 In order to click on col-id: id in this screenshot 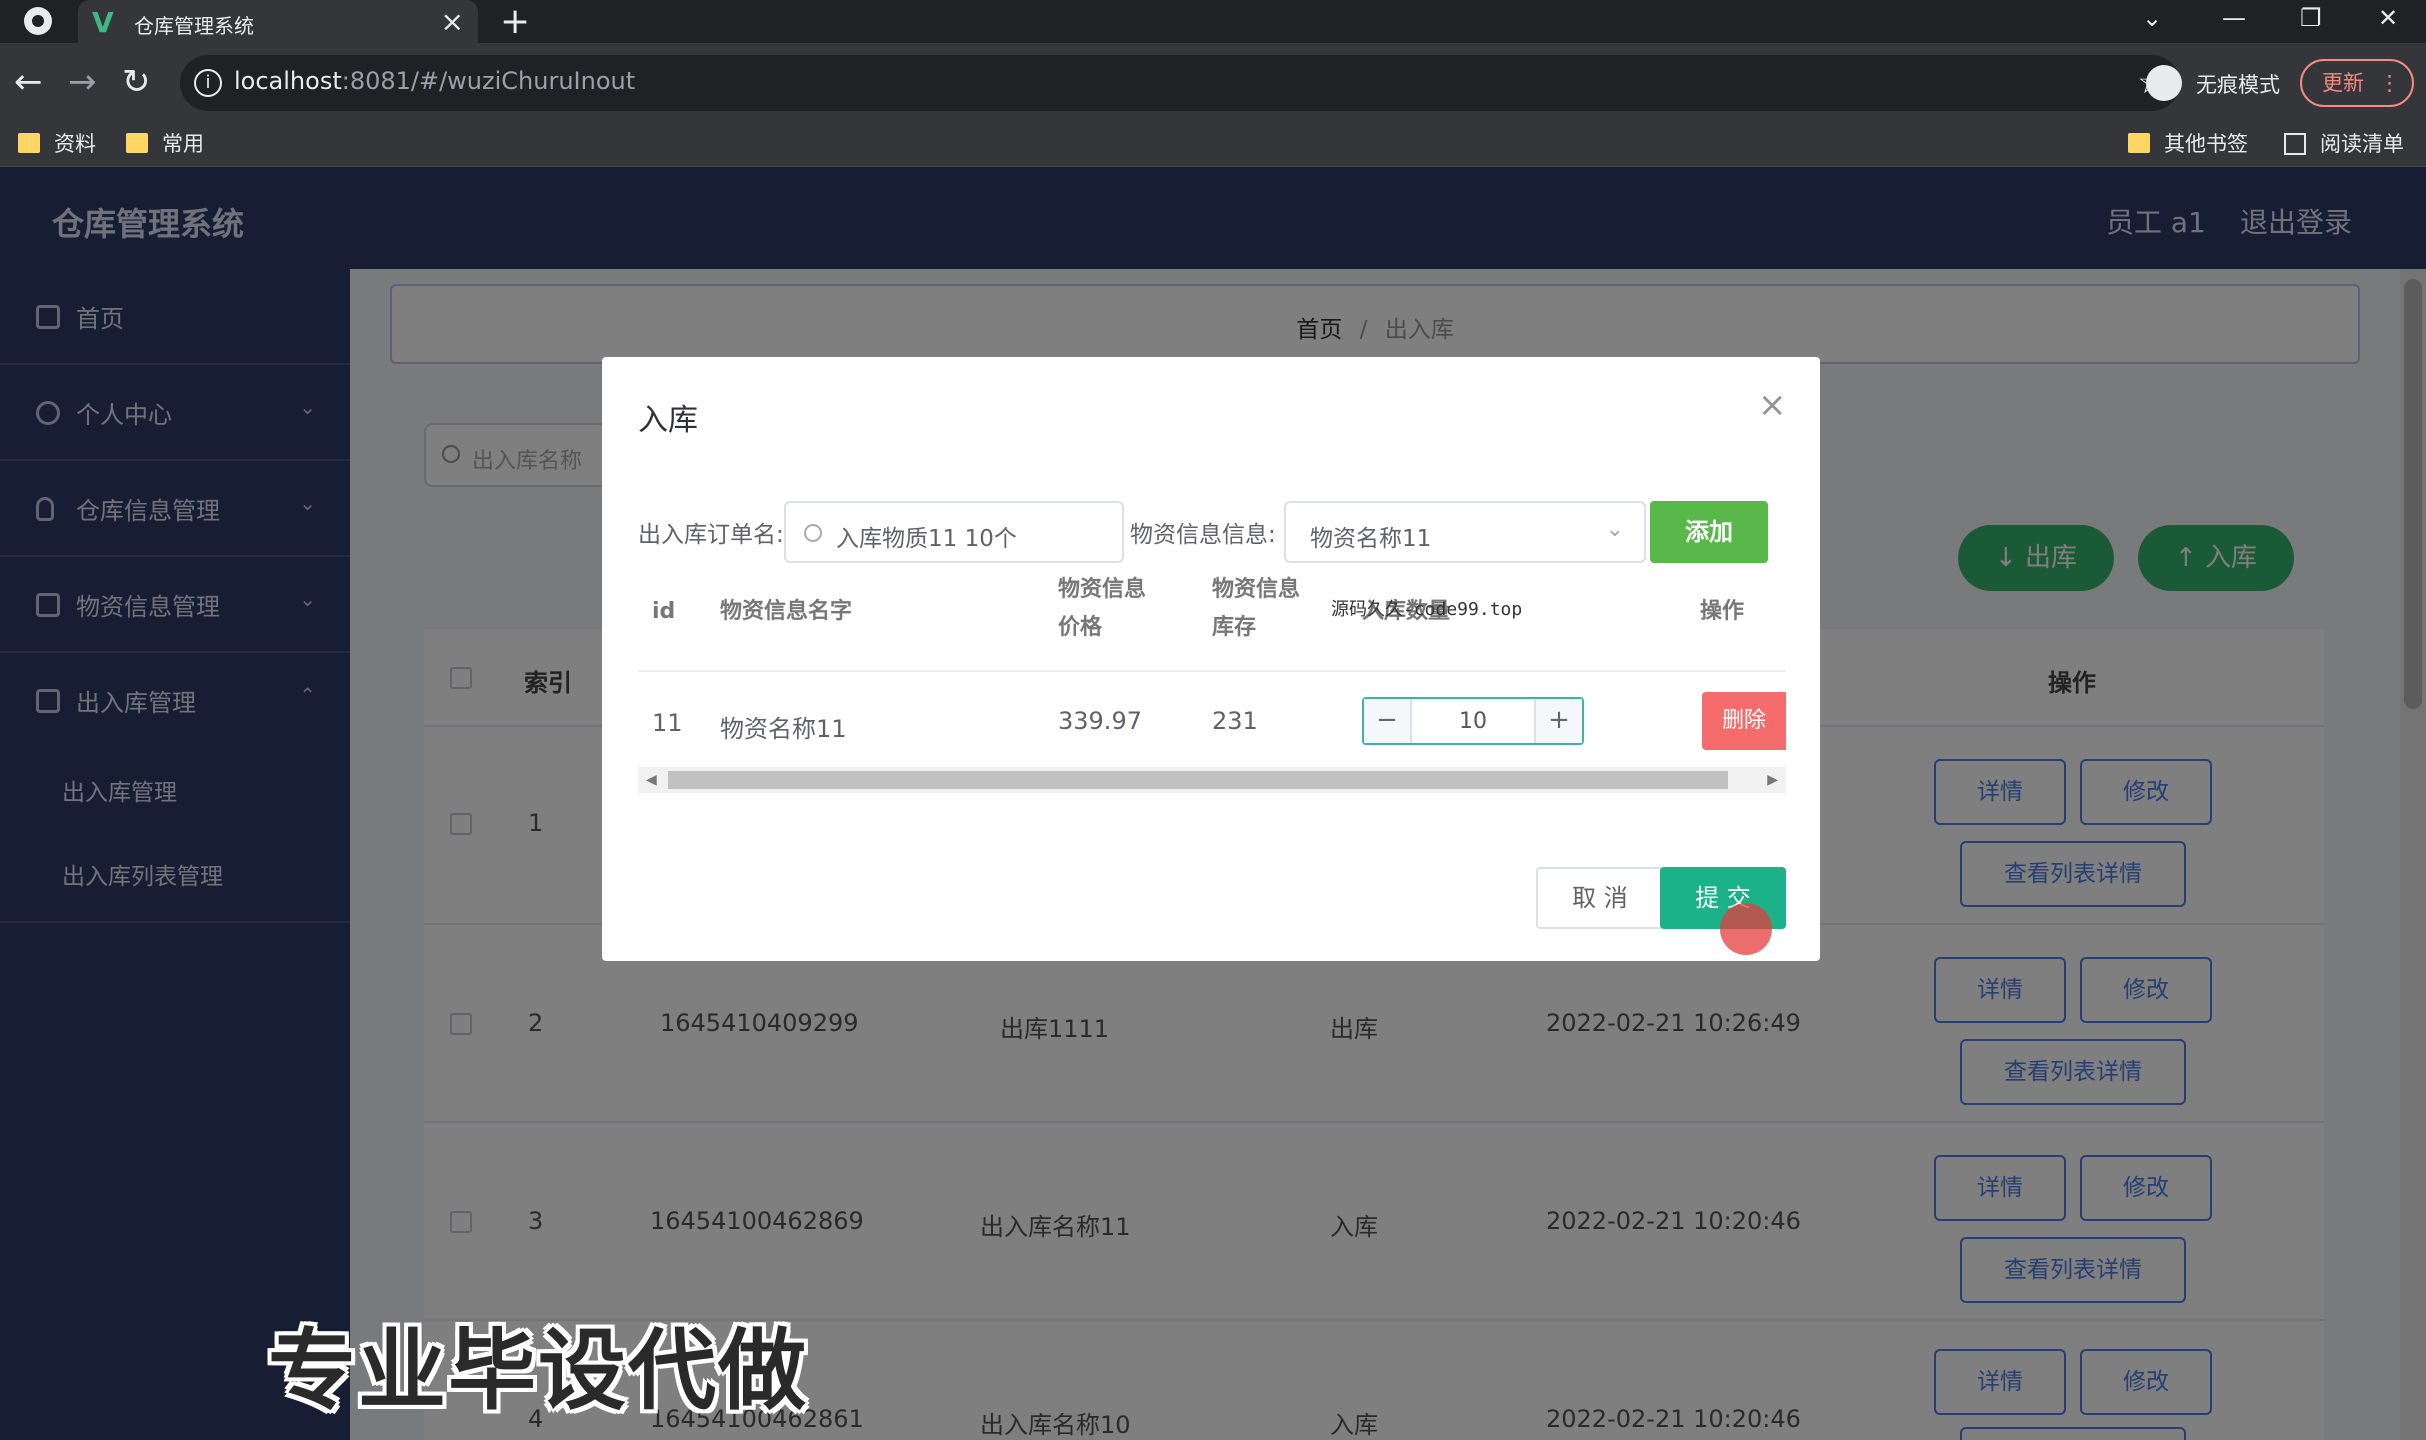, I will do `click(664, 611)`.